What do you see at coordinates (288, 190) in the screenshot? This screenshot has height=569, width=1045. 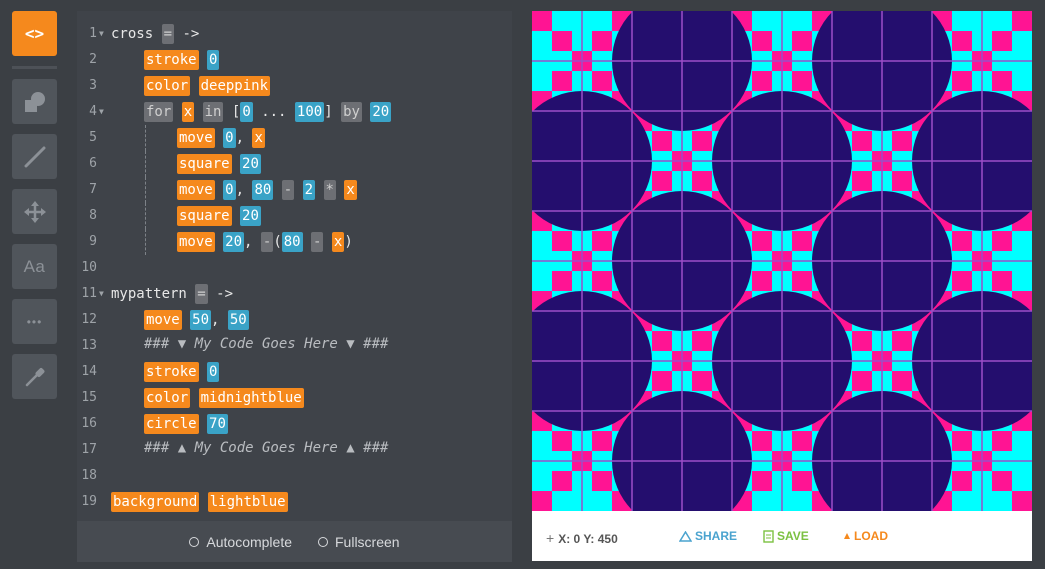 I see `operator-token: -` at bounding box center [288, 190].